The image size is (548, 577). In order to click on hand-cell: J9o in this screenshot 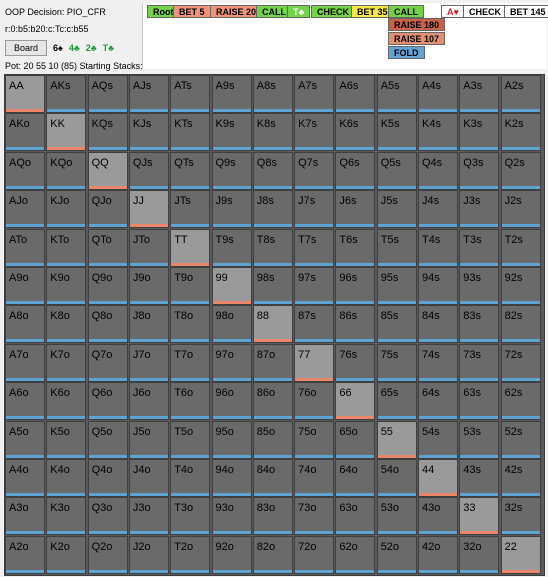, I will do `click(148, 286)`.